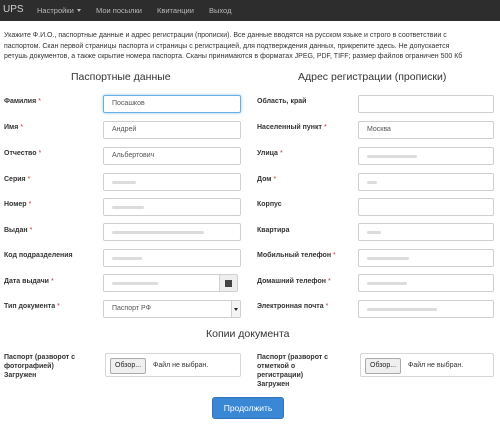 Image resolution: width=500 pixels, height=428 pixels. Describe the element at coordinates (292, 127) in the screenshot. I see `label-city: Населенный пункт *` at that location.